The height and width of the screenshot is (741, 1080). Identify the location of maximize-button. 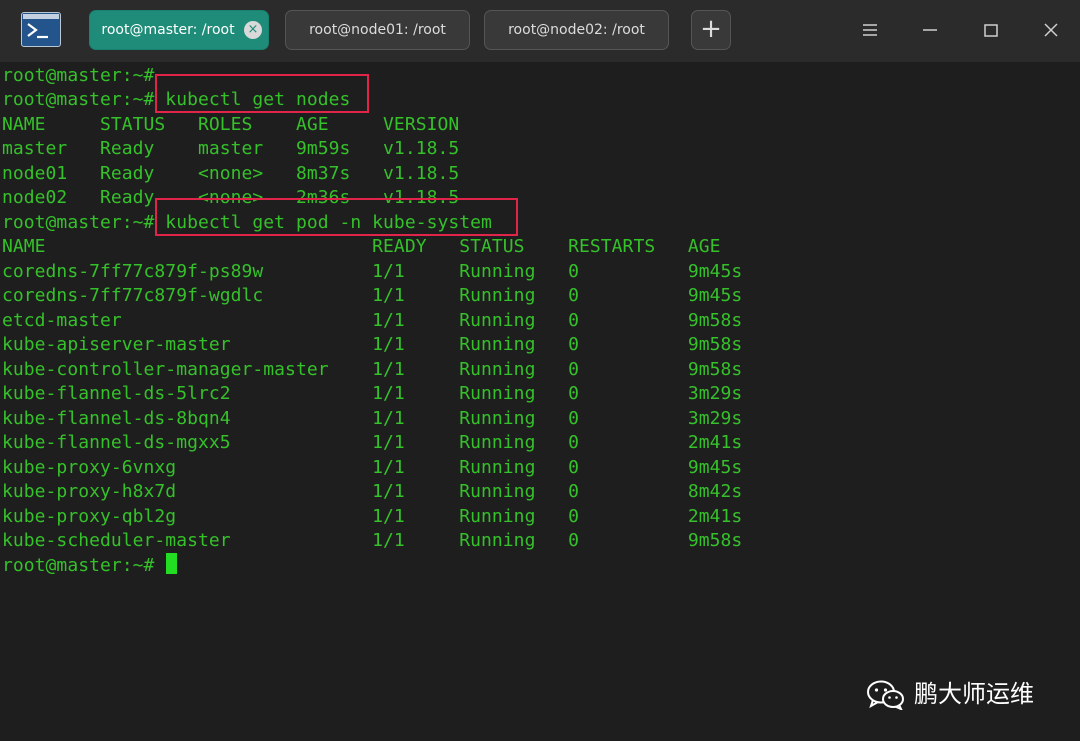
(991, 30).